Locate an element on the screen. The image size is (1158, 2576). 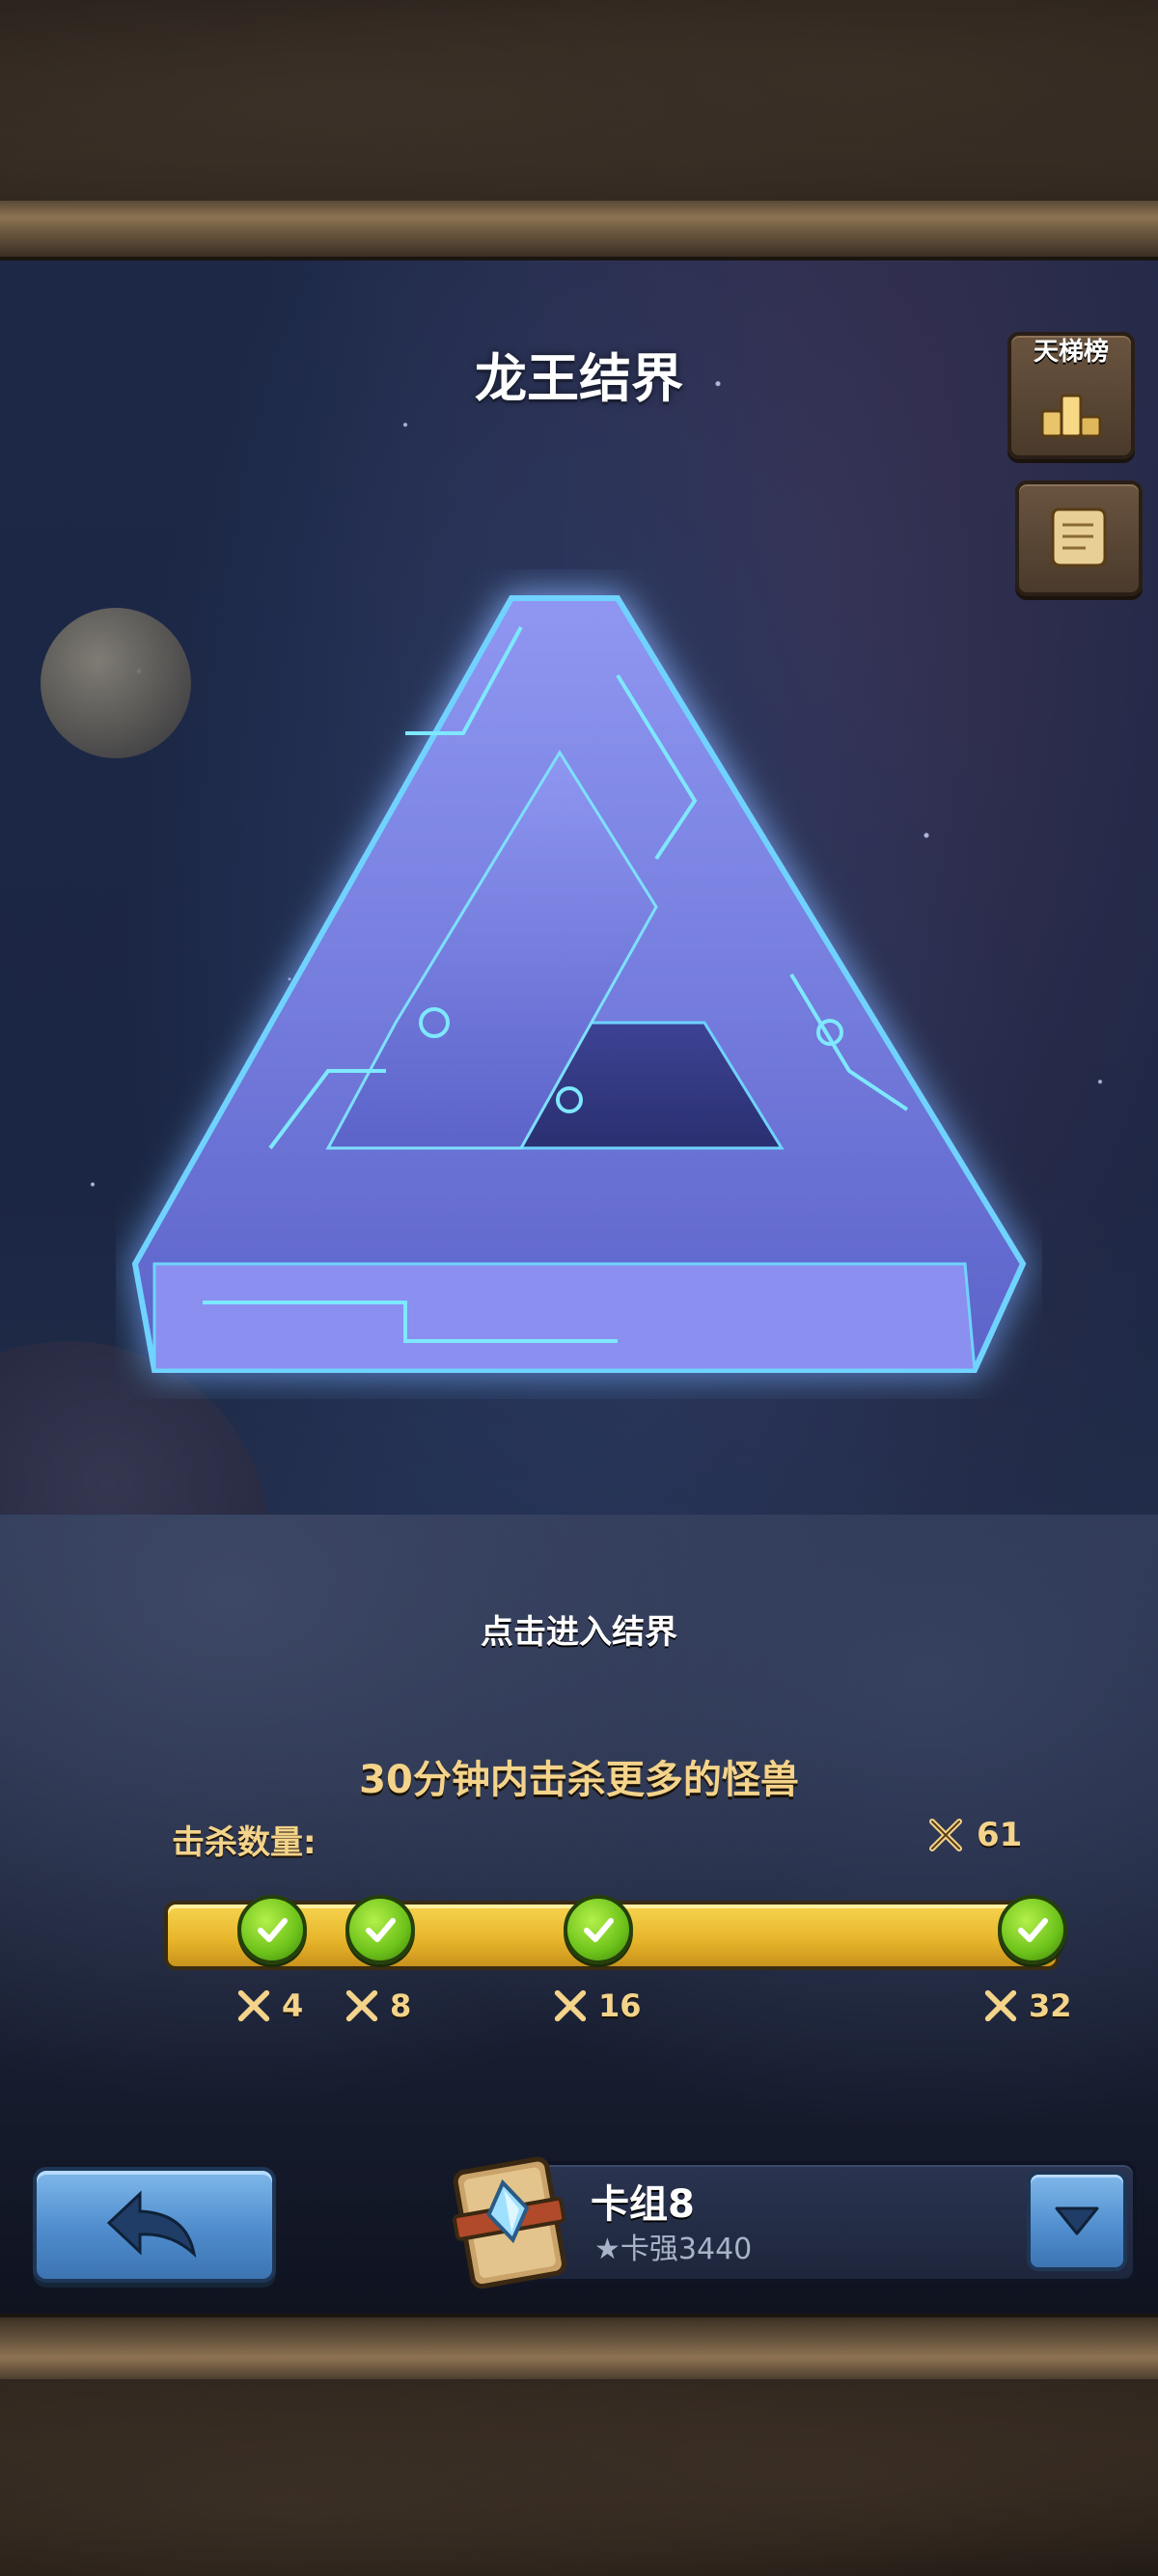
kill-count-label: 击杀数量: is located at coordinates (244, 1843).